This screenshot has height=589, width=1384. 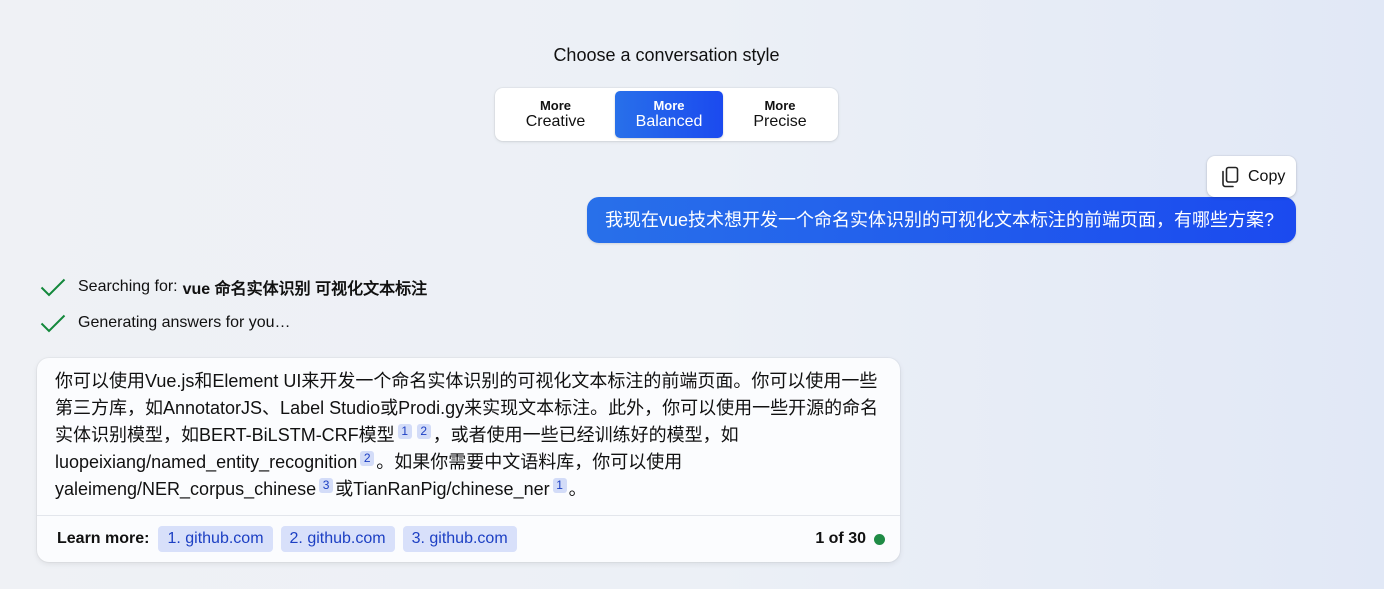 What do you see at coordinates (1267, 176) in the screenshot?
I see `copy-button-label: Copy` at bounding box center [1267, 176].